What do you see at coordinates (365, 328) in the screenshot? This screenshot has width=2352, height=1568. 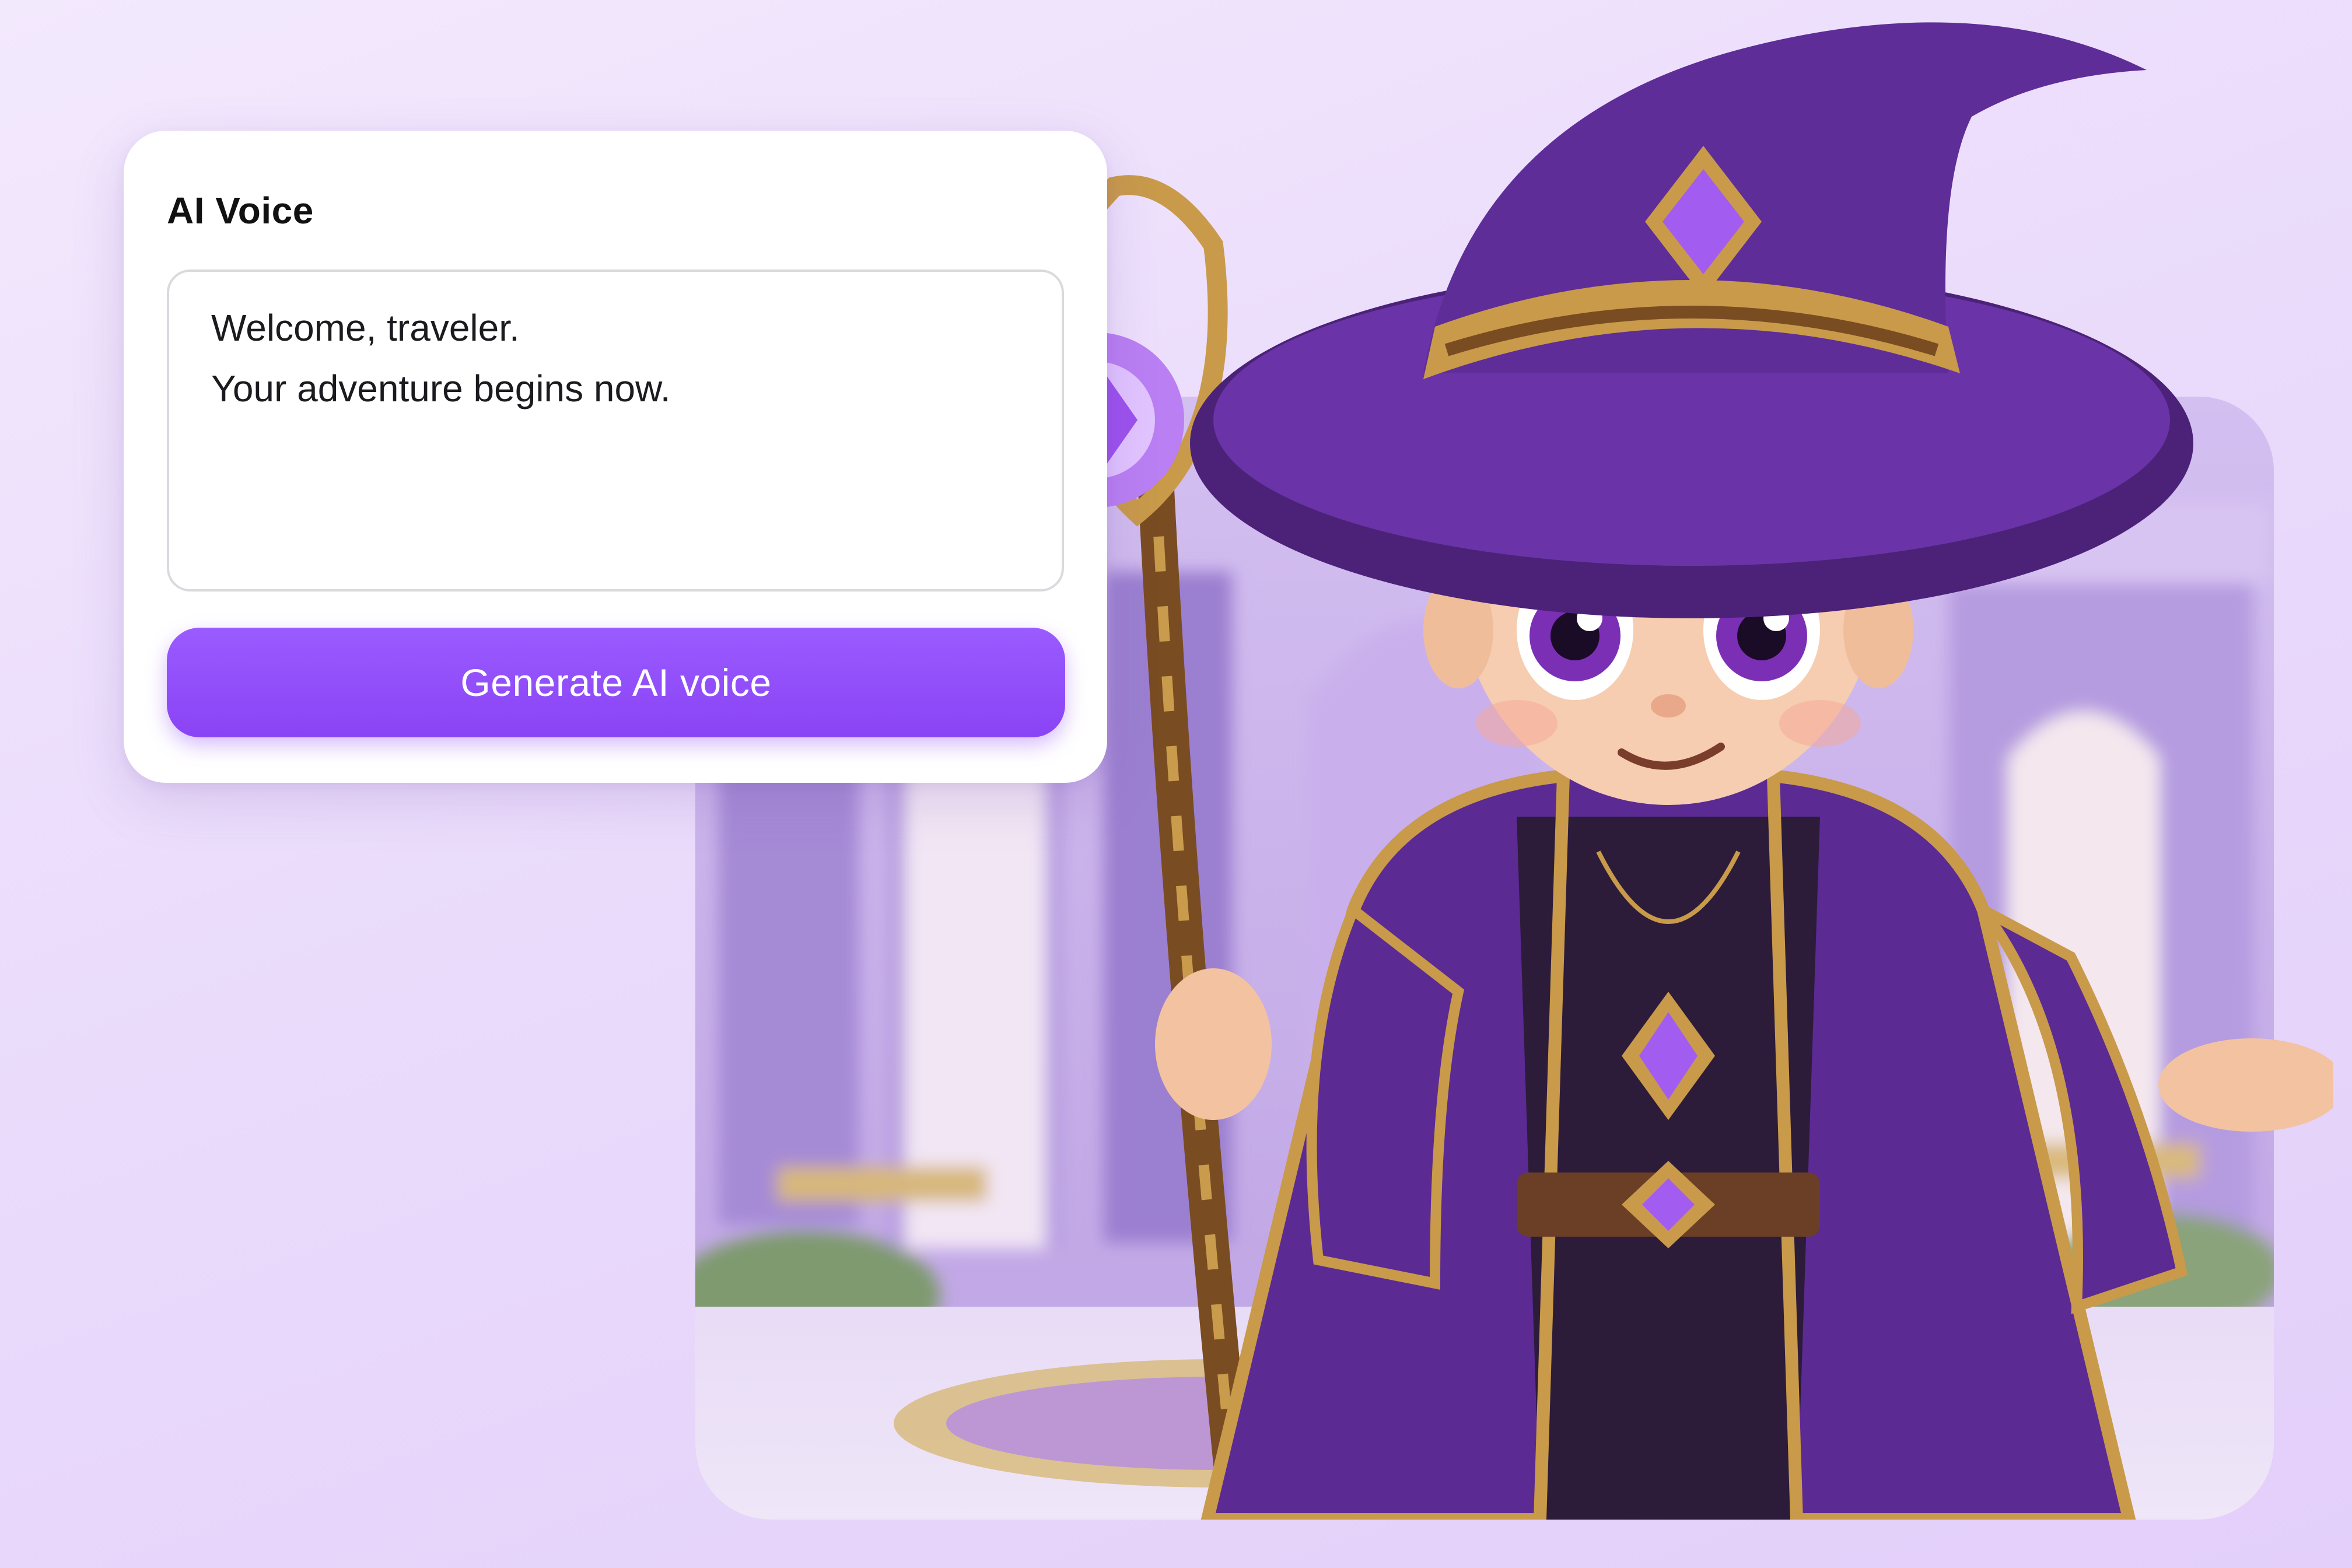 I see `voice-text-line-1: Welcome, traveler.` at bounding box center [365, 328].